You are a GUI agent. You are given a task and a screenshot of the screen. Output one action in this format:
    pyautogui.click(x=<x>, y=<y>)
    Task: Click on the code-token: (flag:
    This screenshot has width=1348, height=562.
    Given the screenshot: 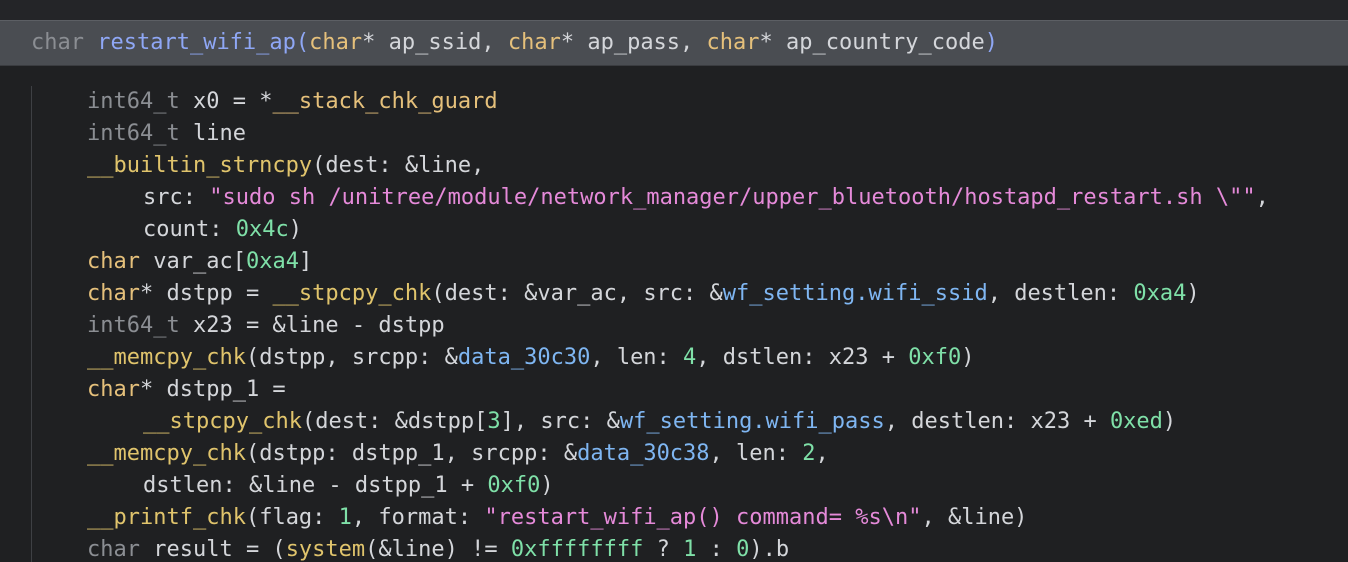 What is the action you would take?
    pyautogui.click(x=292, y=517)
    